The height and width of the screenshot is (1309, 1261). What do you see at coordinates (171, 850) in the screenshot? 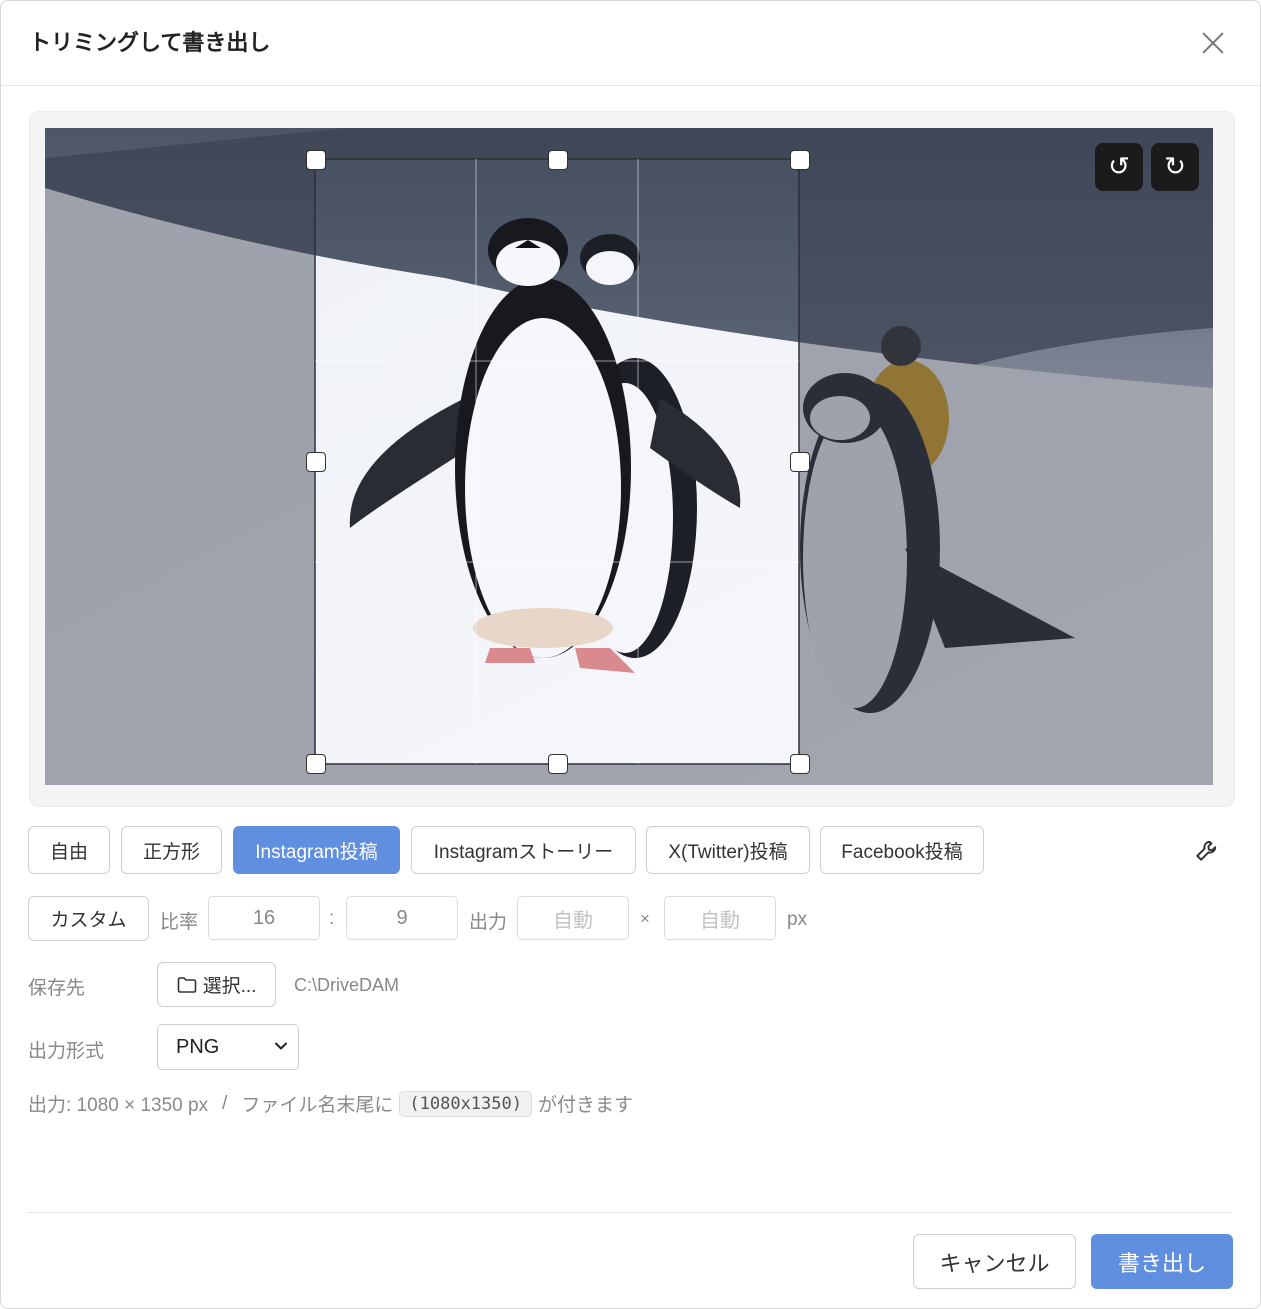
I see `preset-square-button: 正方形` at bounding box center [171, 850].